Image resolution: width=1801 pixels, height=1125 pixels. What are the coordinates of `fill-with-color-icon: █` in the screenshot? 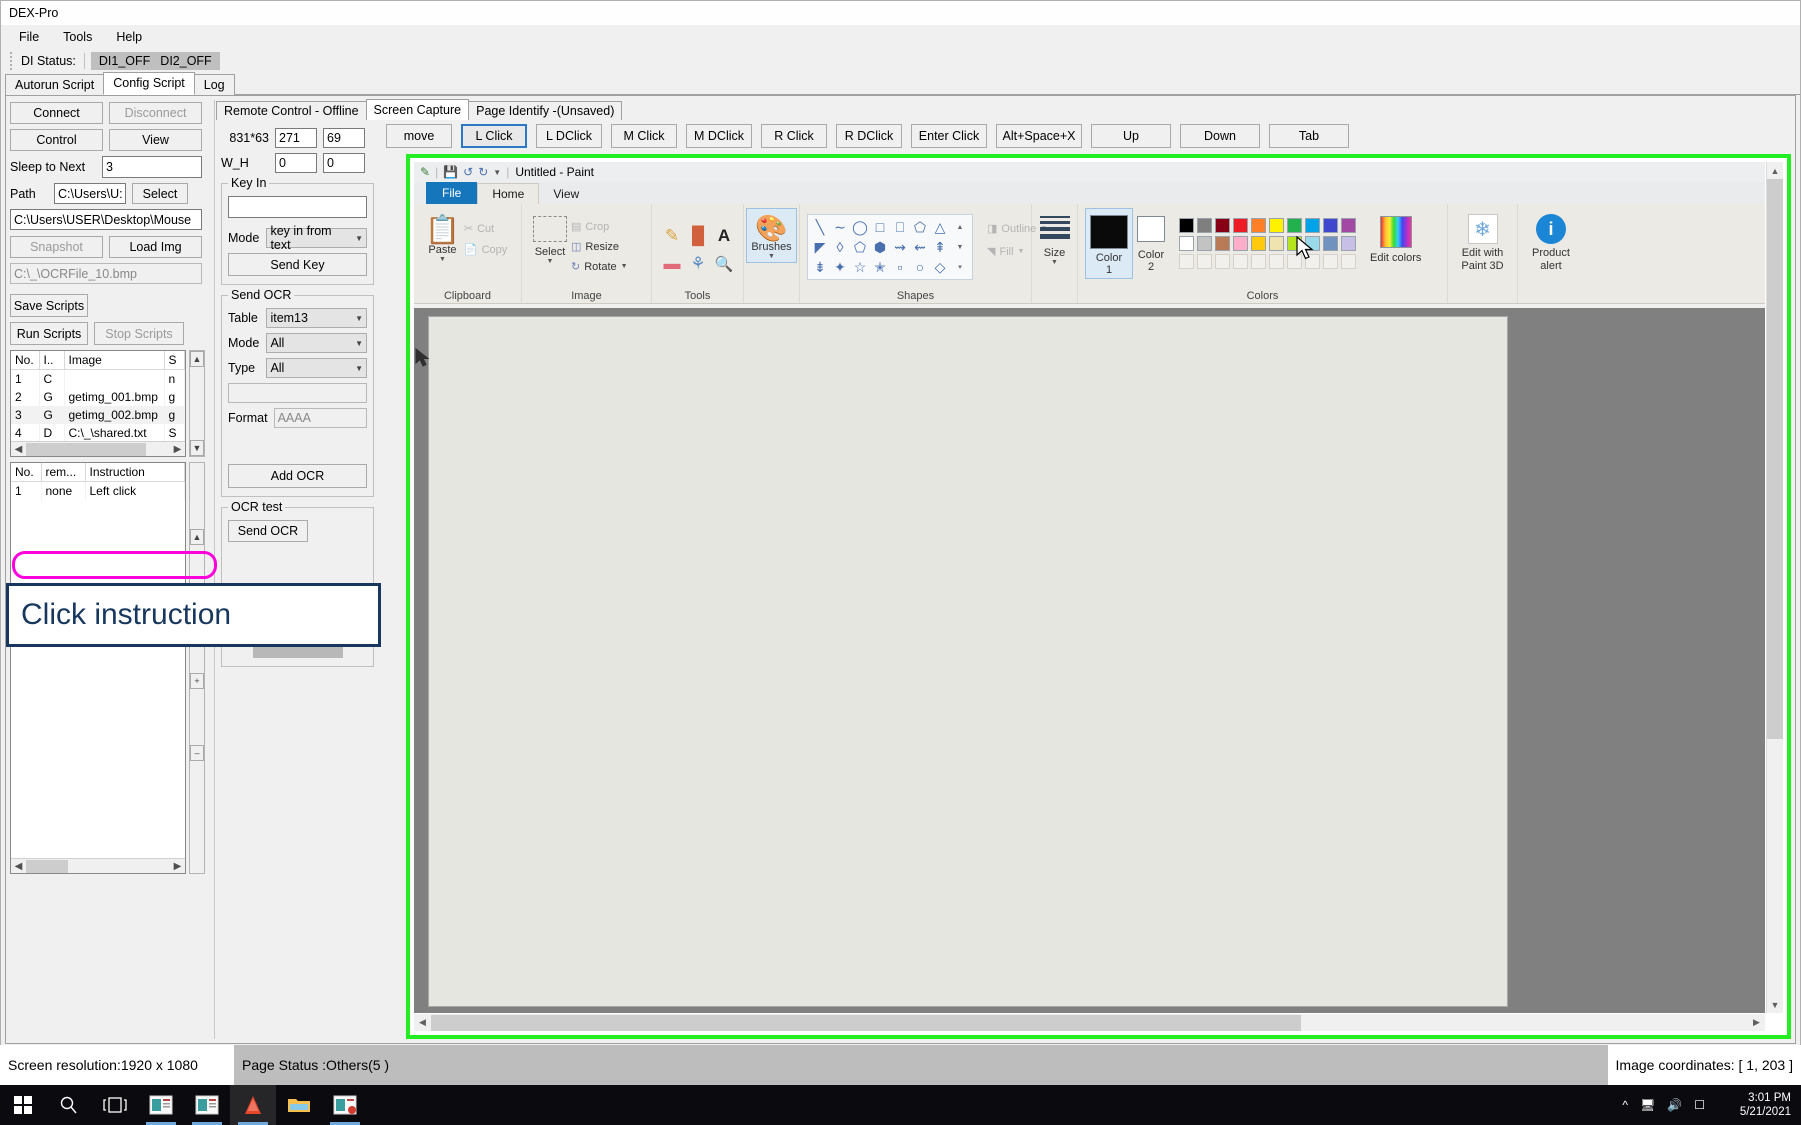 It's located at (698, 236).